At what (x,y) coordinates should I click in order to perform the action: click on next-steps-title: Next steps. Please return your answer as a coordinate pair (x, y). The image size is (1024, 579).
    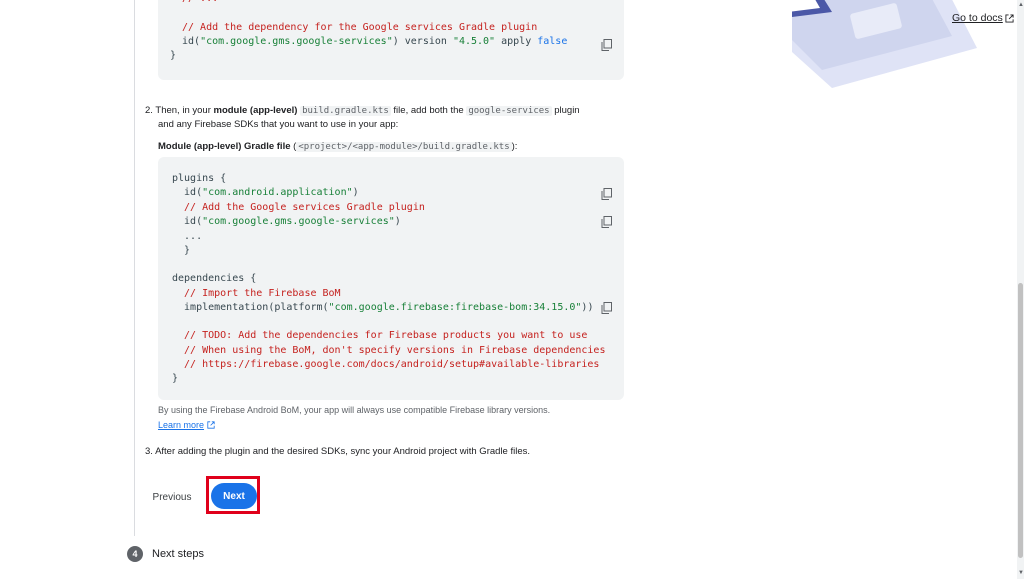
    Looking at the image, I should click on (178, 554).